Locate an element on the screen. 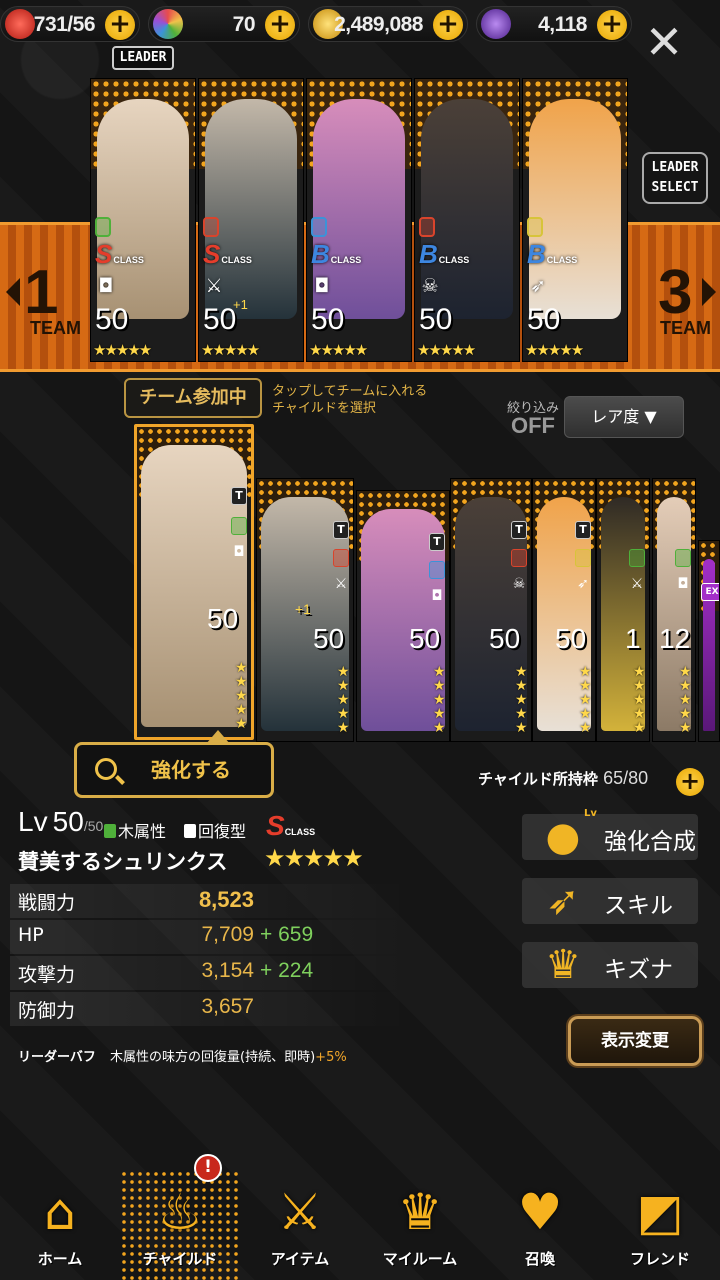 This screenshot has width=720, height=1280. roster-child-card: T ☠ 50 ★ ★ ★ ★ ★ is located at coordinates (491, 610).